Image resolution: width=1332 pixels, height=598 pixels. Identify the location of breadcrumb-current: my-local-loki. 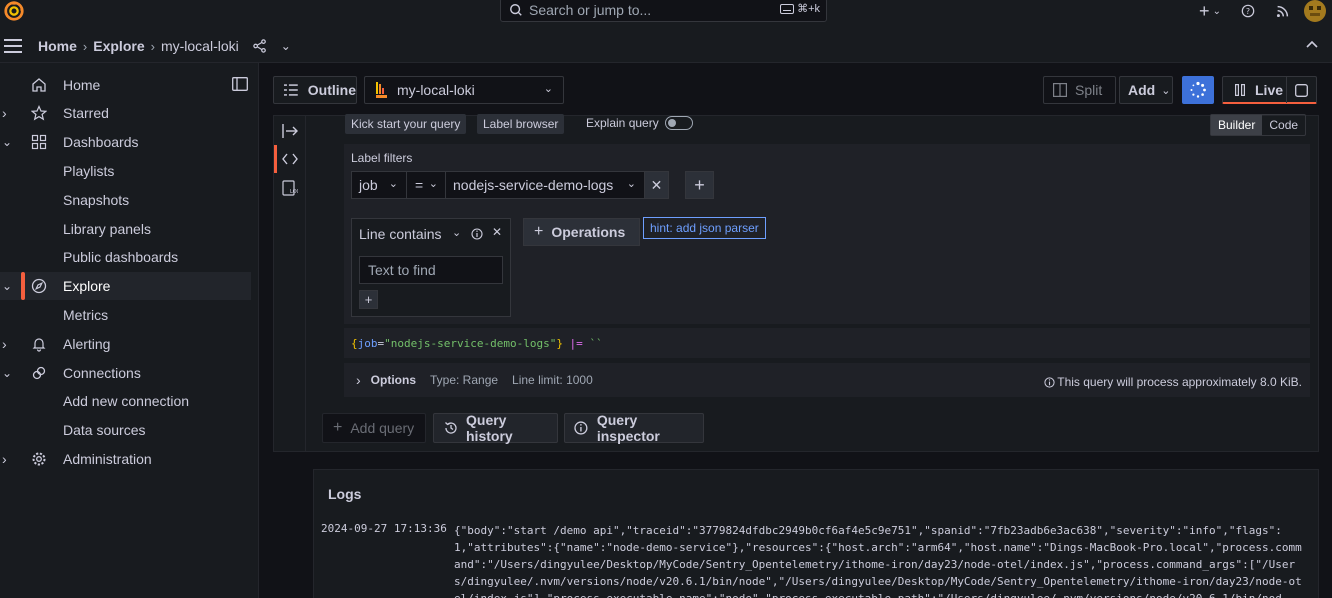
(199, 46).